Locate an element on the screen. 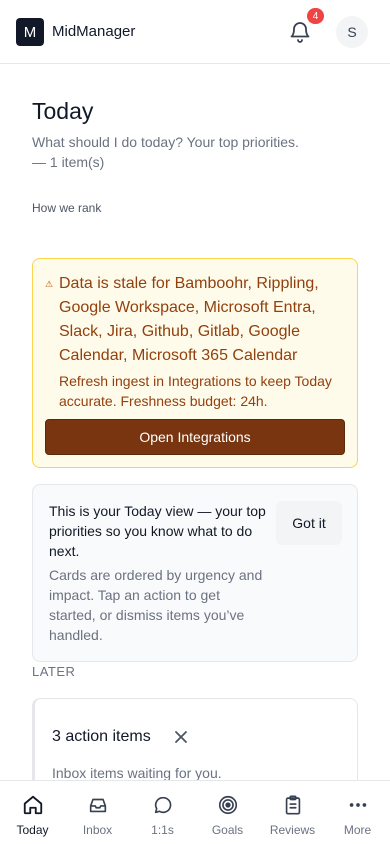 The image size is (390, 844). tab-more: More is located at coordinates (357, 812).